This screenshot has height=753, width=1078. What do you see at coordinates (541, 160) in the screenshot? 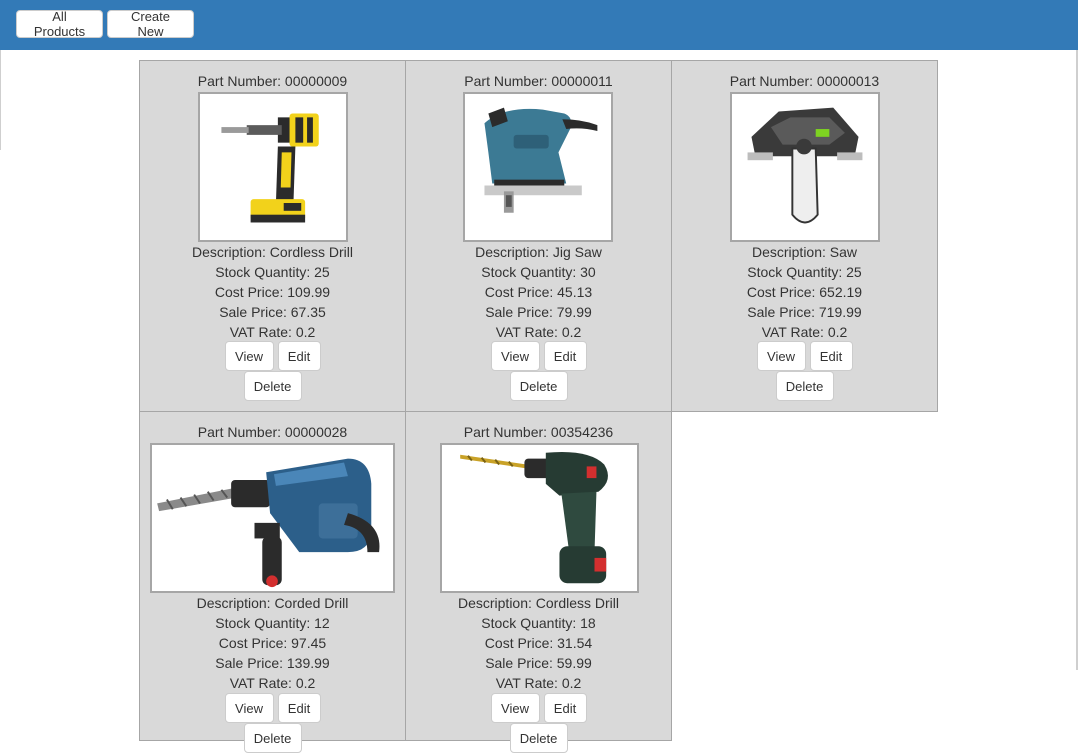
I see `jig-saw-icon` at bounding box center [541, 160].